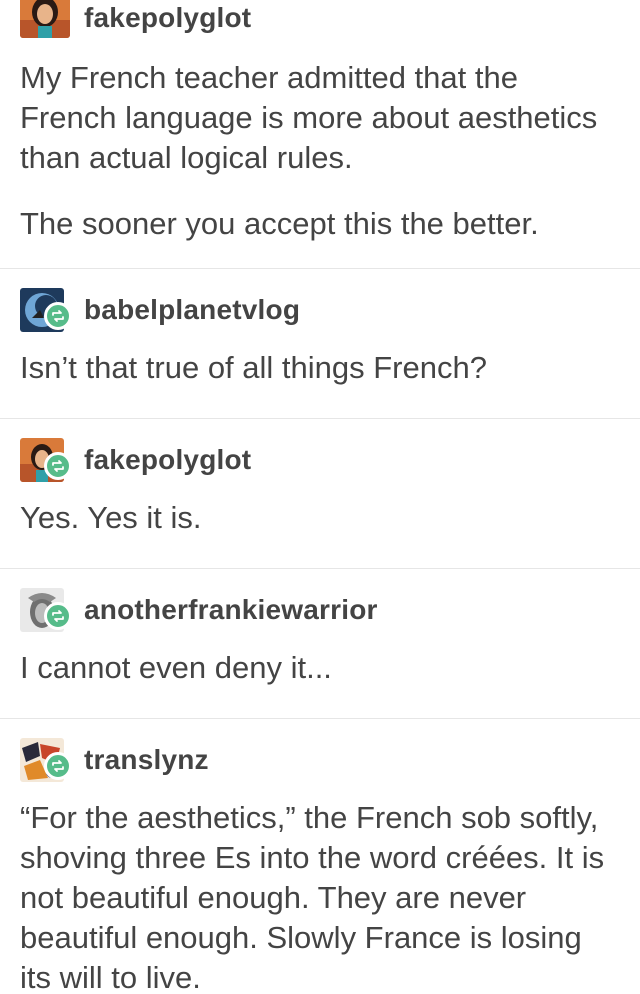 This screenshot has width=640, height=994. What do you see at coordinates (111, 517) in the screenshot?
I see `post-paragraph: Yes. Yes it is.` at bounding box center [111, 517].